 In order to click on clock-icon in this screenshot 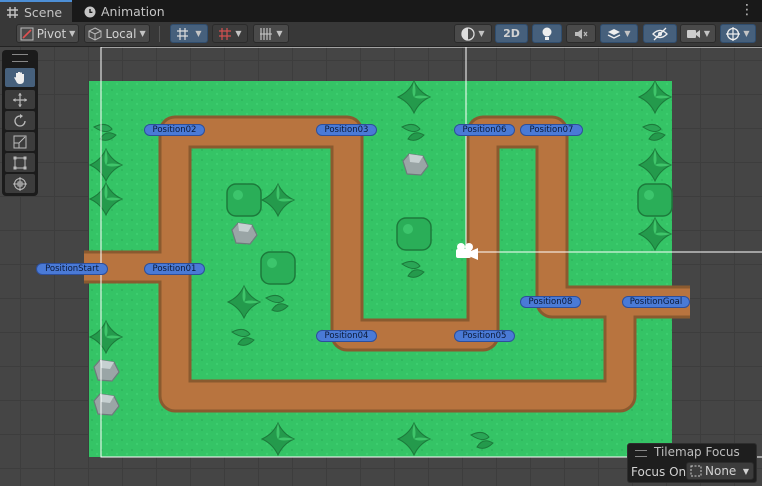, I will do `click(89, 11)`.